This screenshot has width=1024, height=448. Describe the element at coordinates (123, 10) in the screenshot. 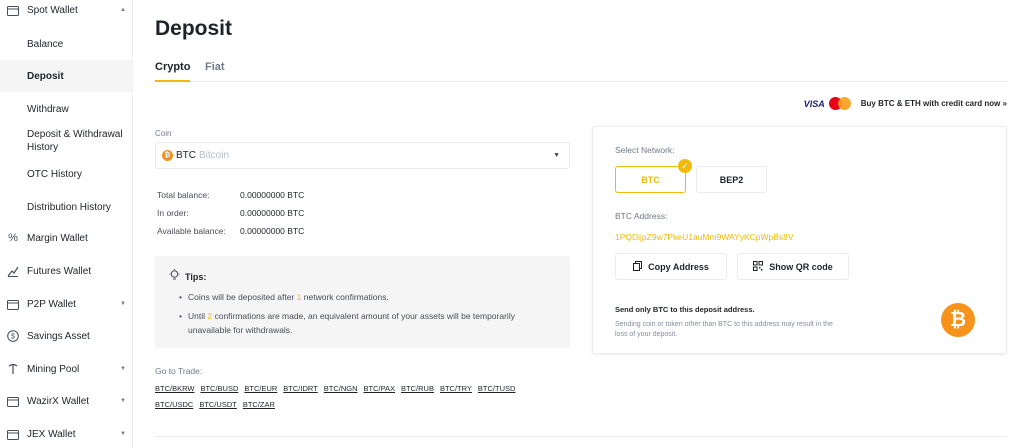

I see `chevron-up-icon: ▲` at that location.